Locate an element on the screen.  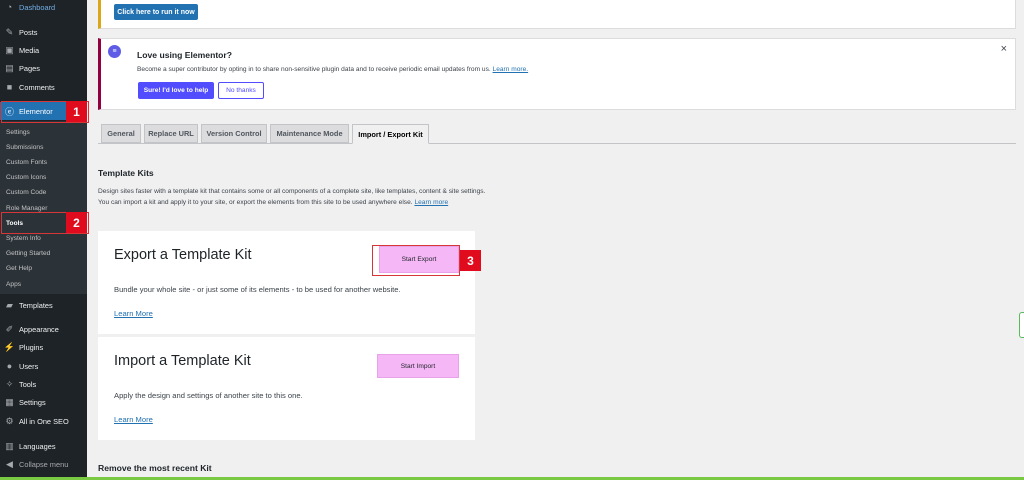
plugin-icon: ⚡ is located at coordinates (9, 346).